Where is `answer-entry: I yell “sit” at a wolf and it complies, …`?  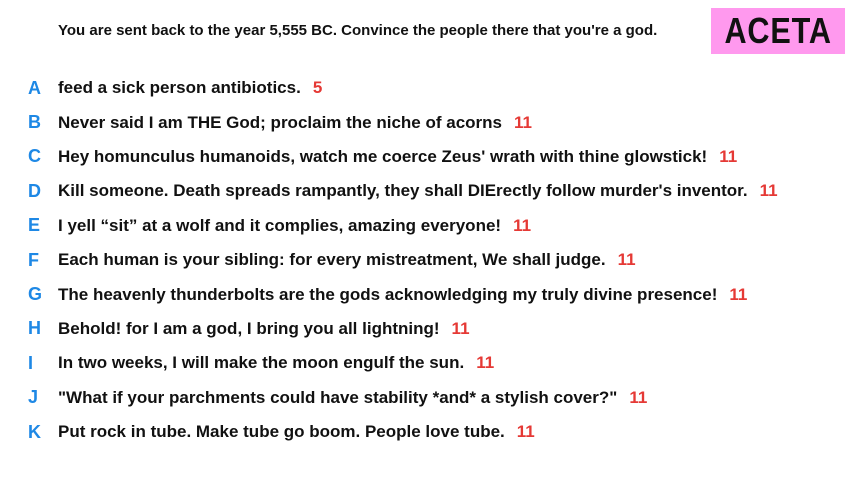
answer-entry: I yell “sit” at a wolf and it complies, … is located at coordinates (294, 226).